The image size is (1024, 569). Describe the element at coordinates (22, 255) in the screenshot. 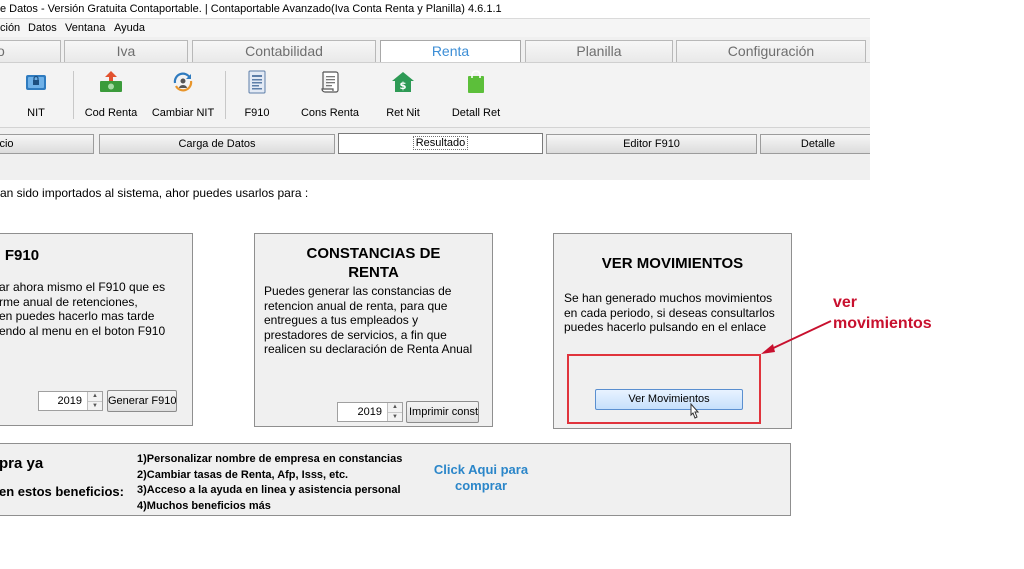

I see `f910-card-title: F910` at that location.